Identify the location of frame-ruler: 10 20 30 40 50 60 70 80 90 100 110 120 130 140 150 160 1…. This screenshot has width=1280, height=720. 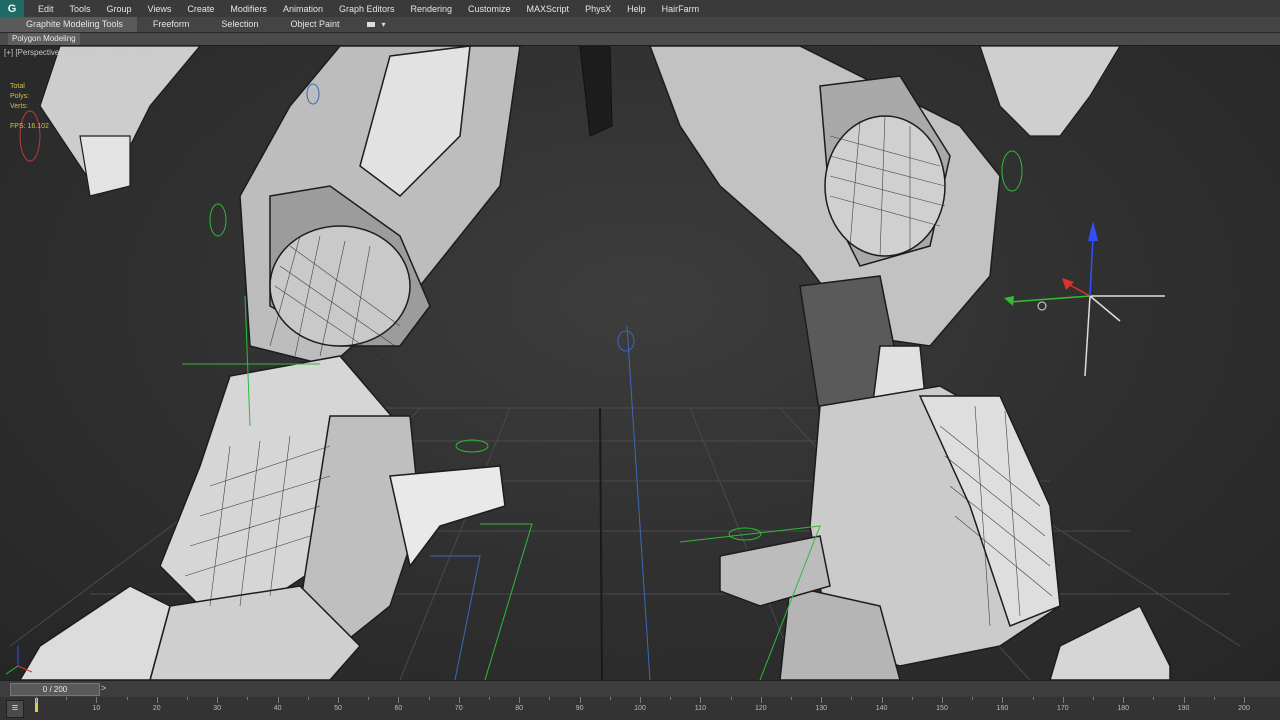
(640, 708).